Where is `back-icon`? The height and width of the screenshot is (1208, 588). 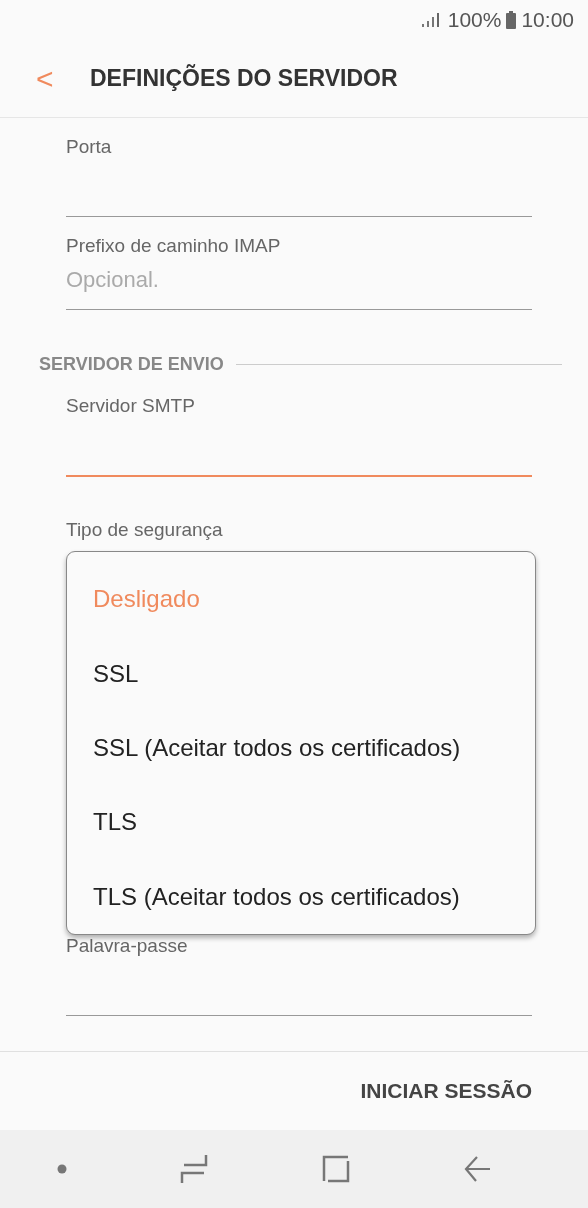
back-icon is located at coordinates (477, 1169).